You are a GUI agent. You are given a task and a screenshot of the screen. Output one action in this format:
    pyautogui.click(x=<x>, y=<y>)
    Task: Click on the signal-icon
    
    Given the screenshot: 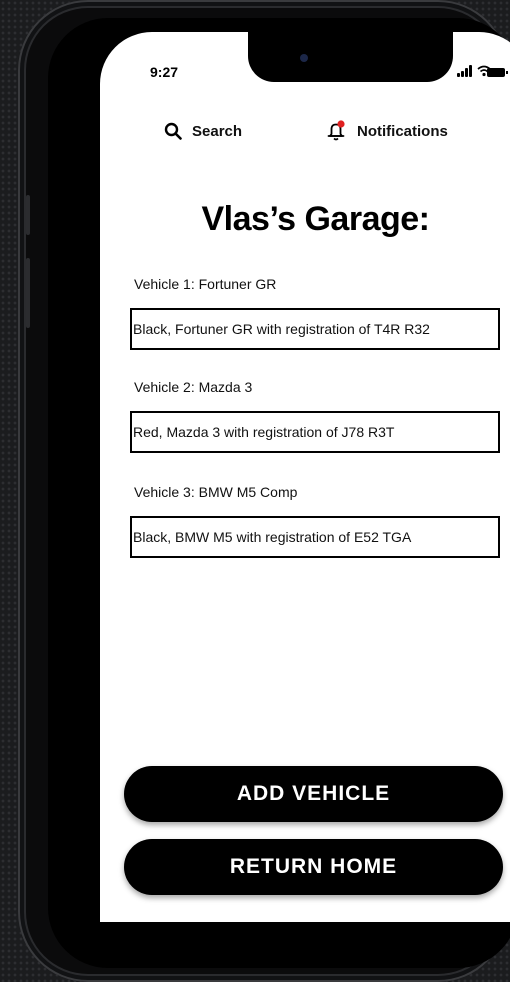 What is the action you would take?
    pyautogui.click(x=465, y=71)
    